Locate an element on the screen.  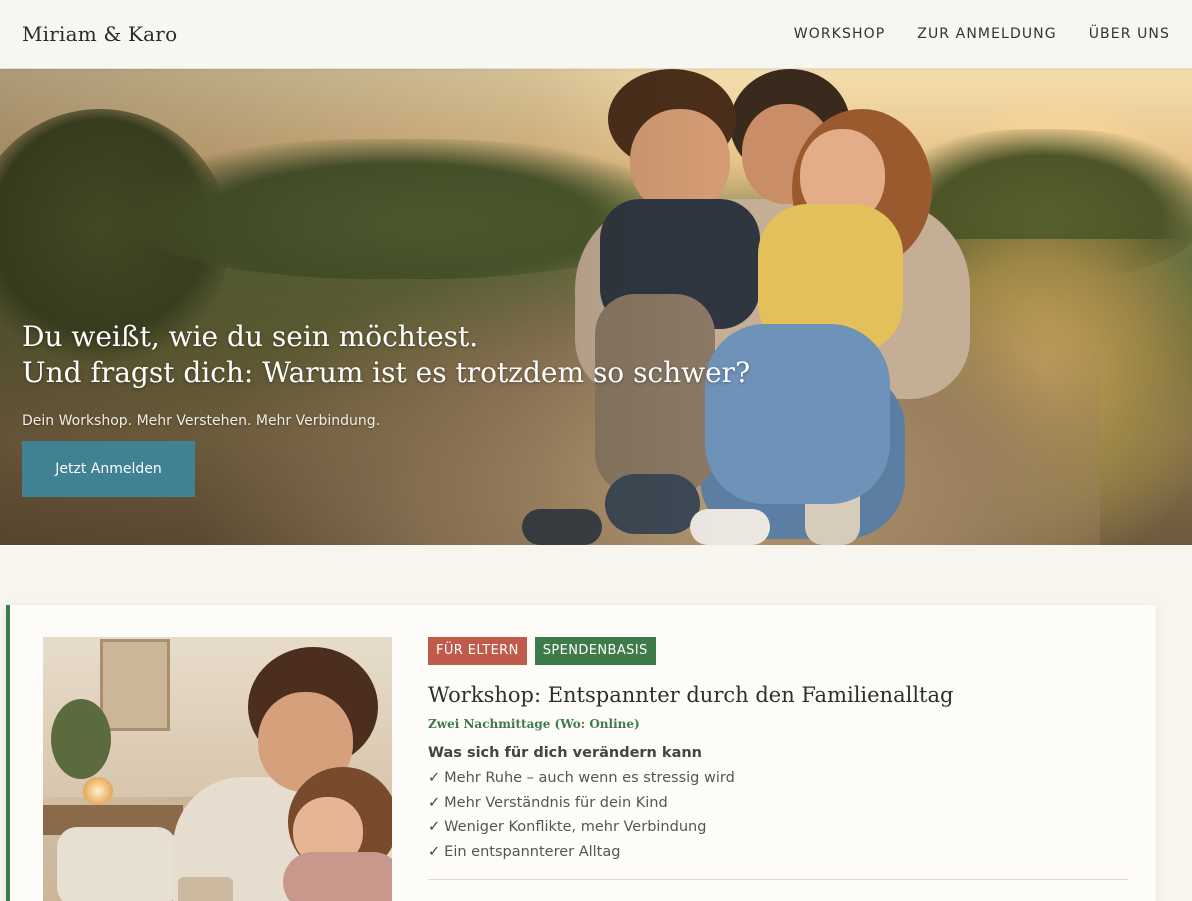
register-now-button: Jetzt Anmelden is located at coordinates (108, 469).